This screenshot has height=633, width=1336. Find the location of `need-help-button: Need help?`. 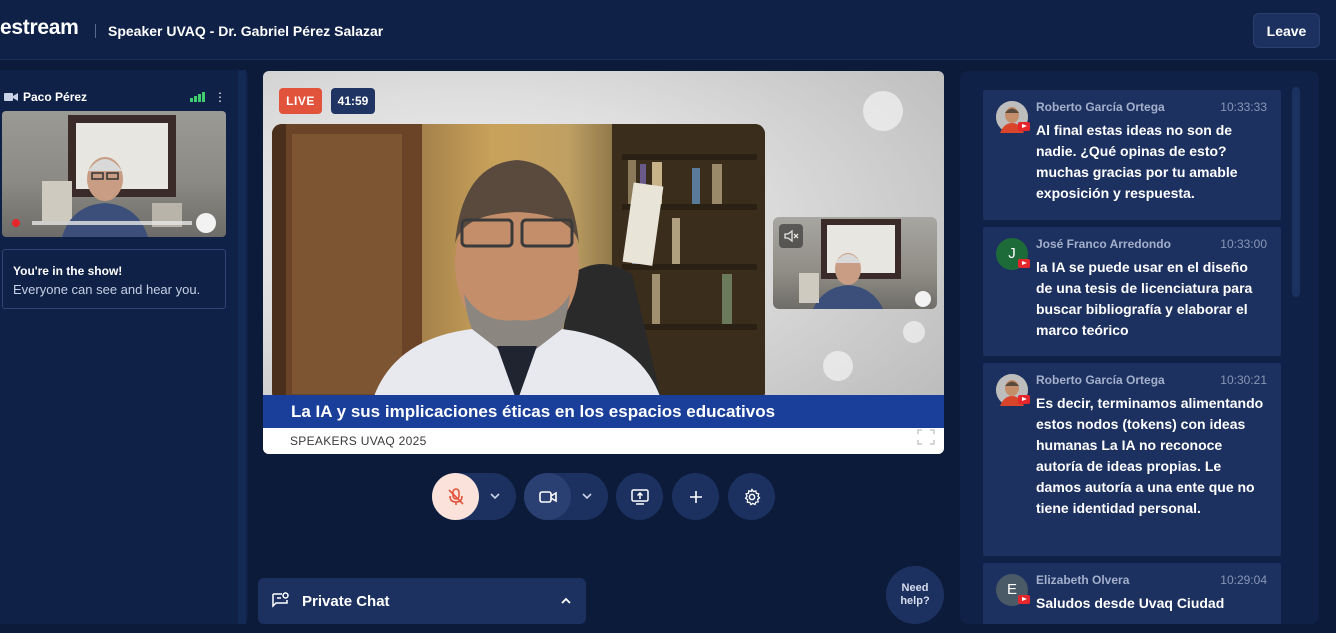

need-help-button: Need help? is located at coordinates (915, 595).